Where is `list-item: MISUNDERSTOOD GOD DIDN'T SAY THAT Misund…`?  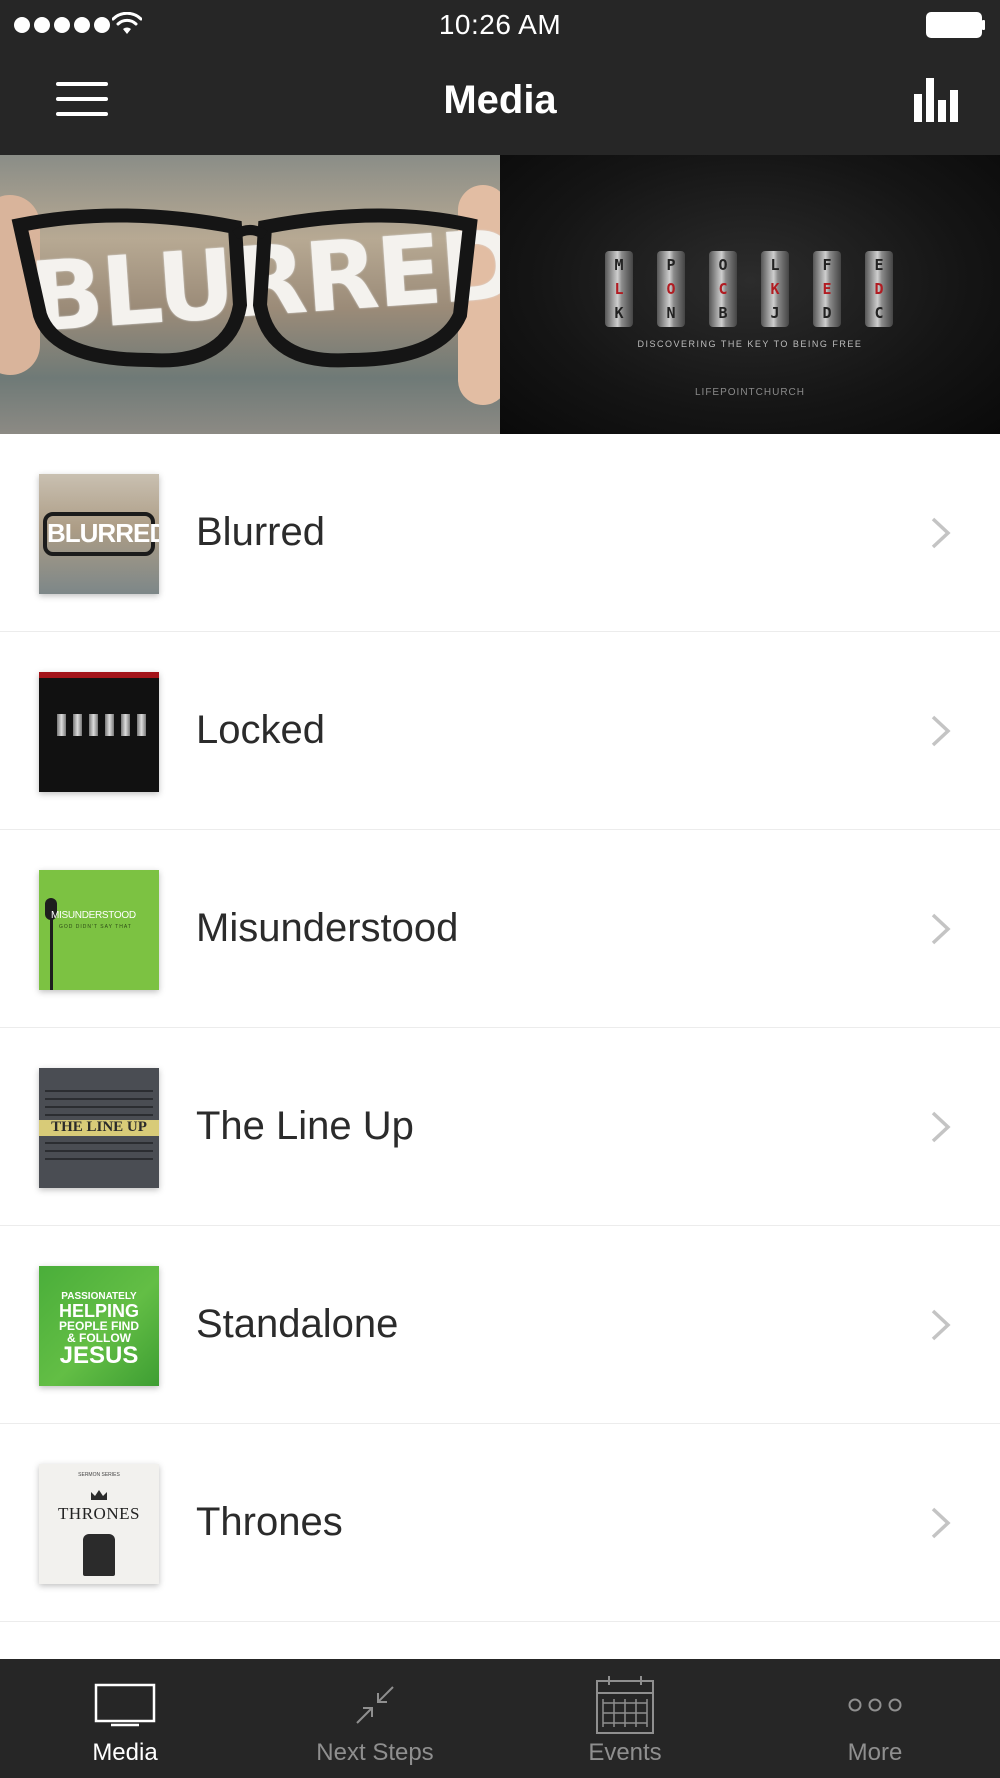
list-item: MISUNDERSTOOD GOD DIDN'T SAY THAT Misund… is located at coordinates (500, 929).